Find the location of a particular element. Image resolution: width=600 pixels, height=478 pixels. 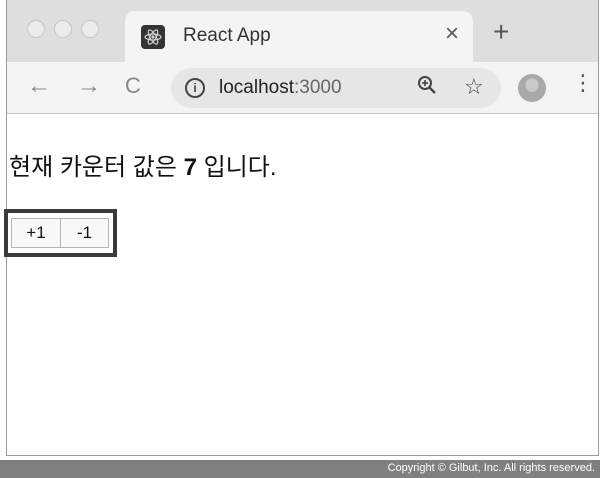

increment-button: +1 is located at coordinates (36, 233).